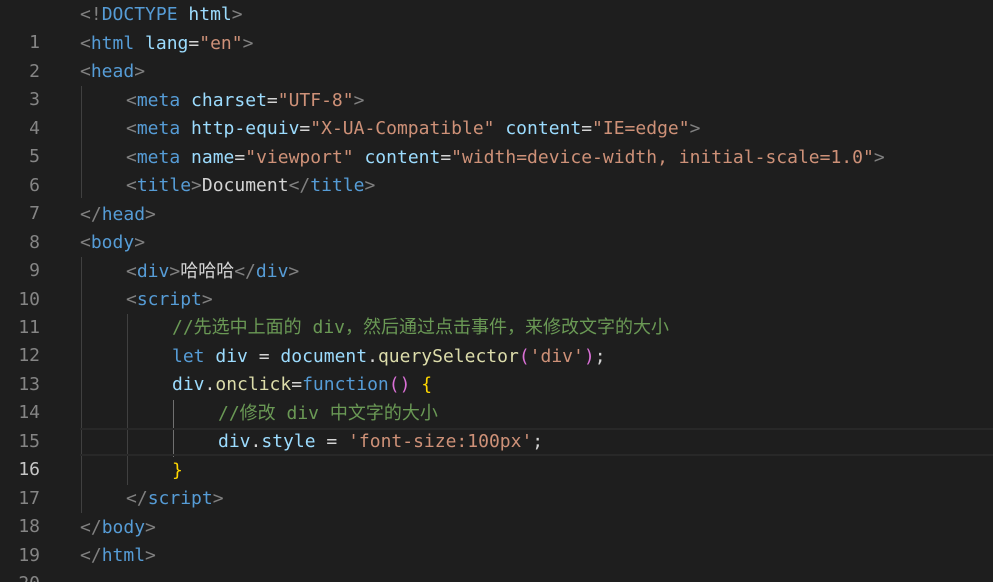 The height and width of the screenshot is (582, 993). Describe the element at coordinates (315, 100) in the screenshot. I see `attribute-value: "UTF-8"` at that location.